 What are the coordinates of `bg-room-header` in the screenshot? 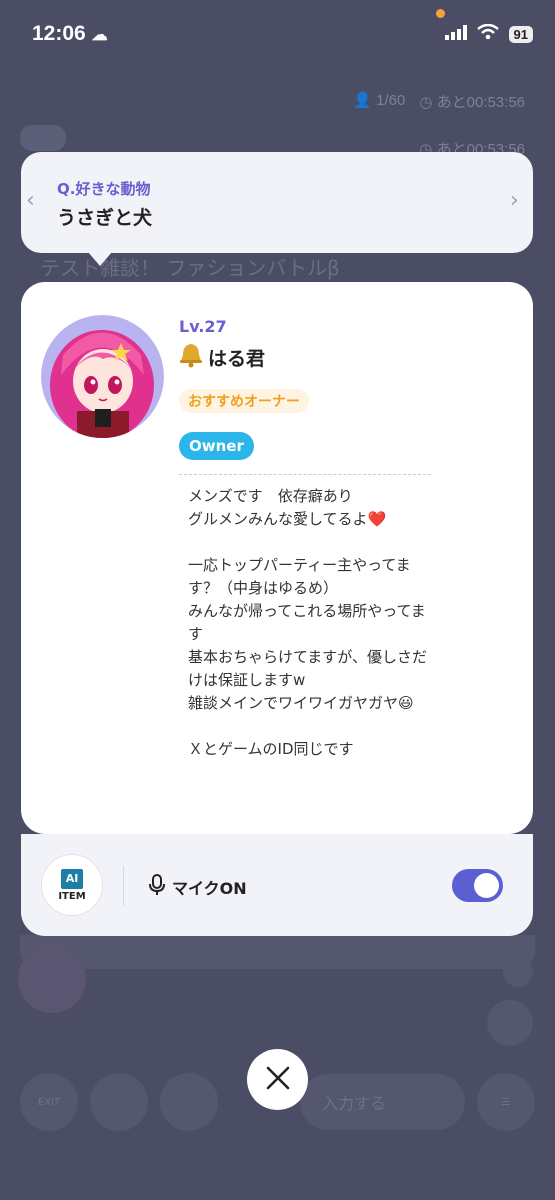 It's located at (43, 138).